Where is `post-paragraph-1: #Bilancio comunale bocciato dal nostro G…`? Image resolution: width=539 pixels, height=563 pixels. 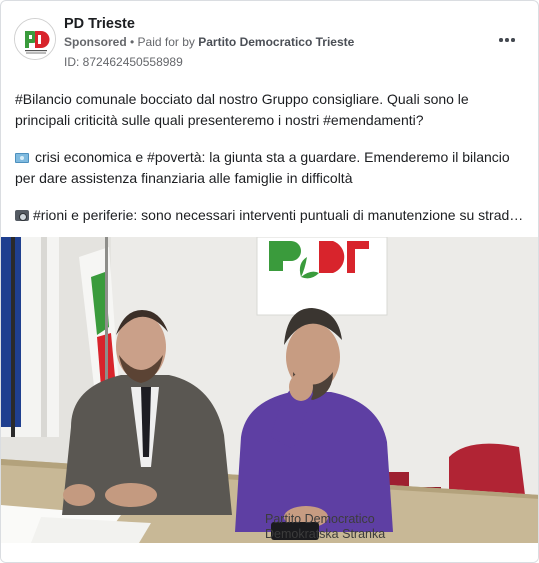
post-paragraph-1: #Bilancio comunale bocciato dal nostro G… is located at coordinates (242, 109).